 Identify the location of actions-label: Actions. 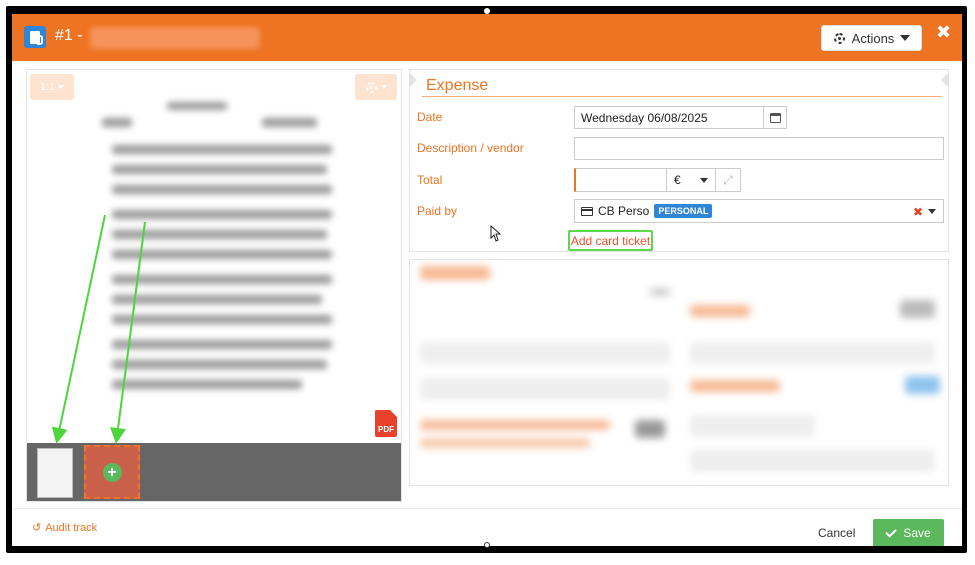
(873, 38).